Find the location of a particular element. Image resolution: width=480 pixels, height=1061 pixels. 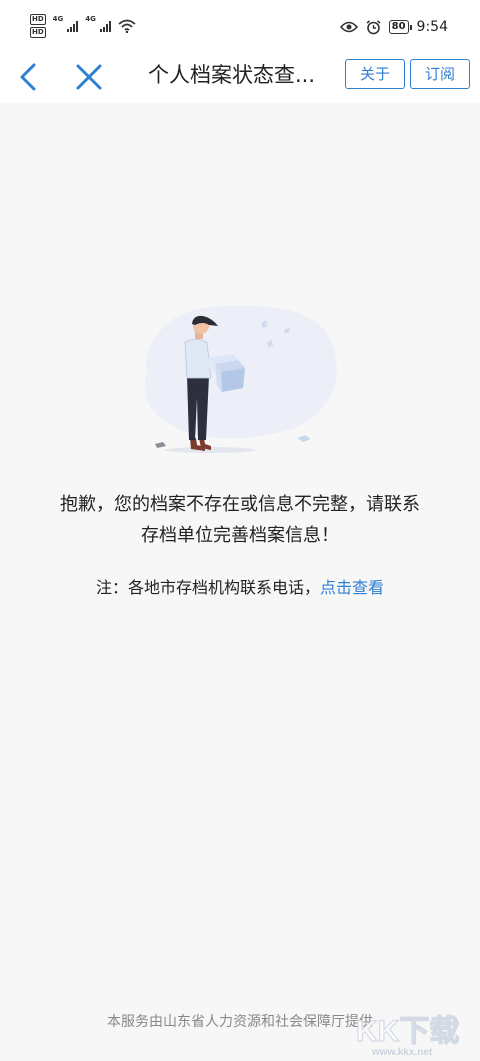

nav-bar: 个人档案状态查... 关于 订阅 is located at coordinates (240, 79).